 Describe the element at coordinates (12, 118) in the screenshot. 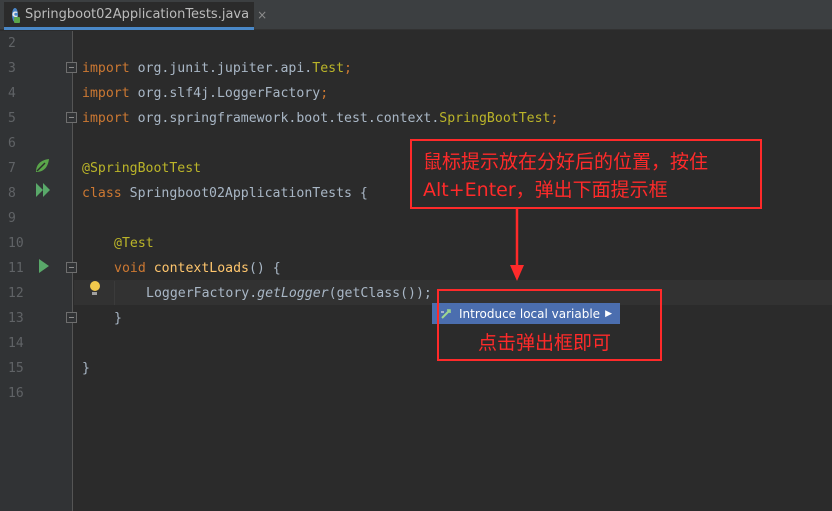

I see `line-number: 5` at that location.